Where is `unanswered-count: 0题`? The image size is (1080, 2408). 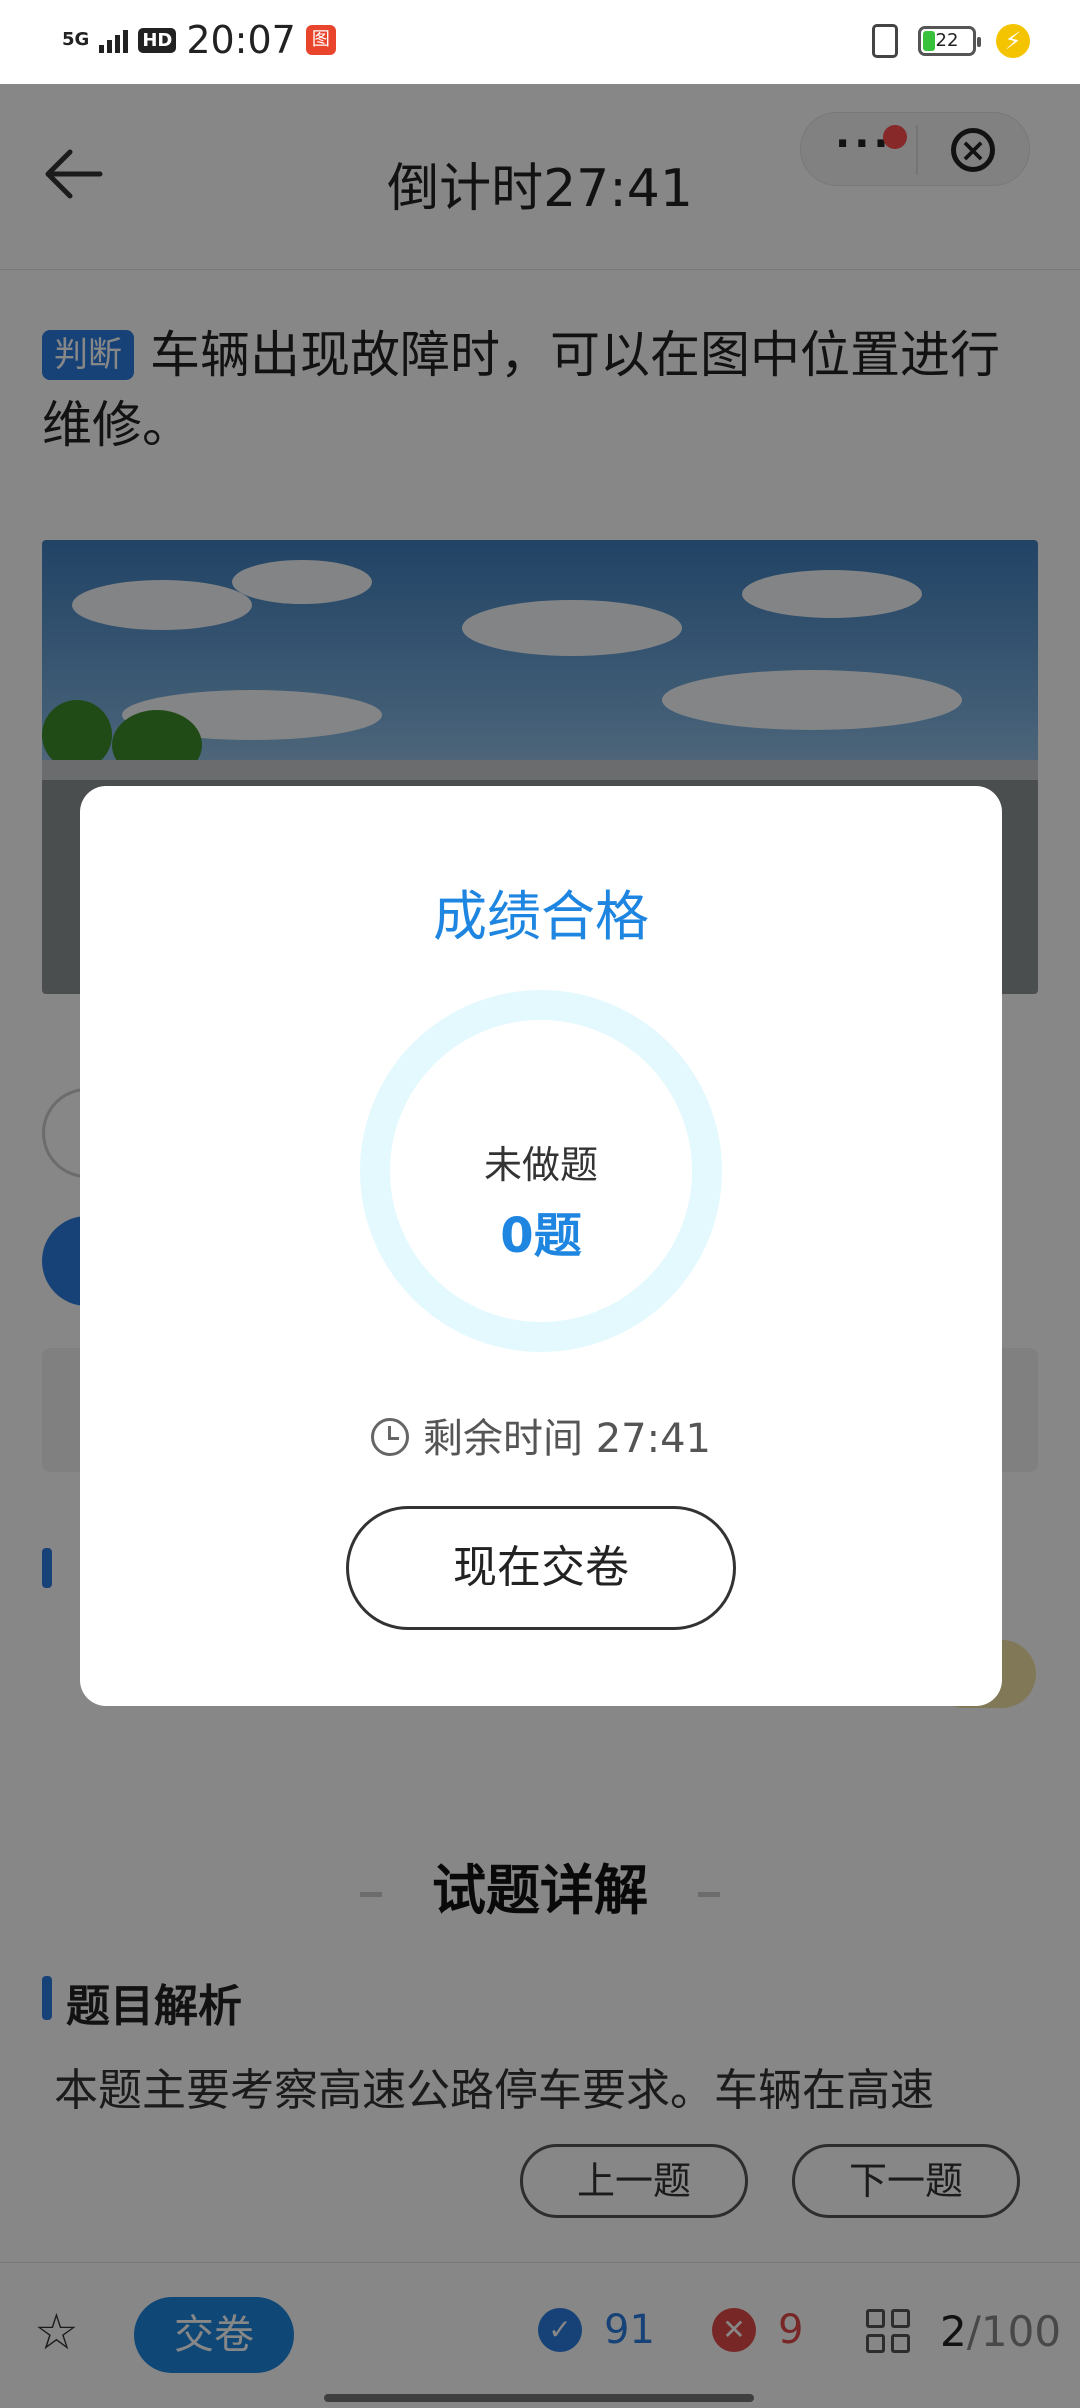 unanswered-count: 0题 is located at coordinates (541, 1236).